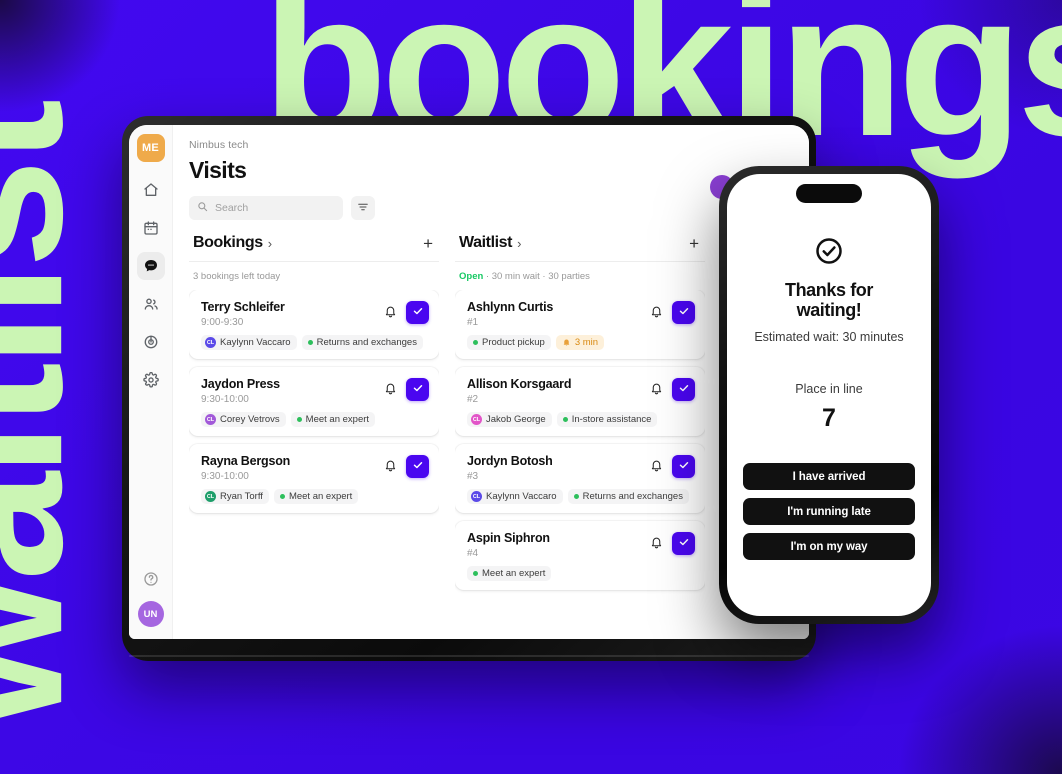 The height and width of the screenshot is (774, 1062). What do you see at coordinates (611, 419) in the screenshot?
I see `service-type-text: In-store assistance` at bounding box center [611, 419].